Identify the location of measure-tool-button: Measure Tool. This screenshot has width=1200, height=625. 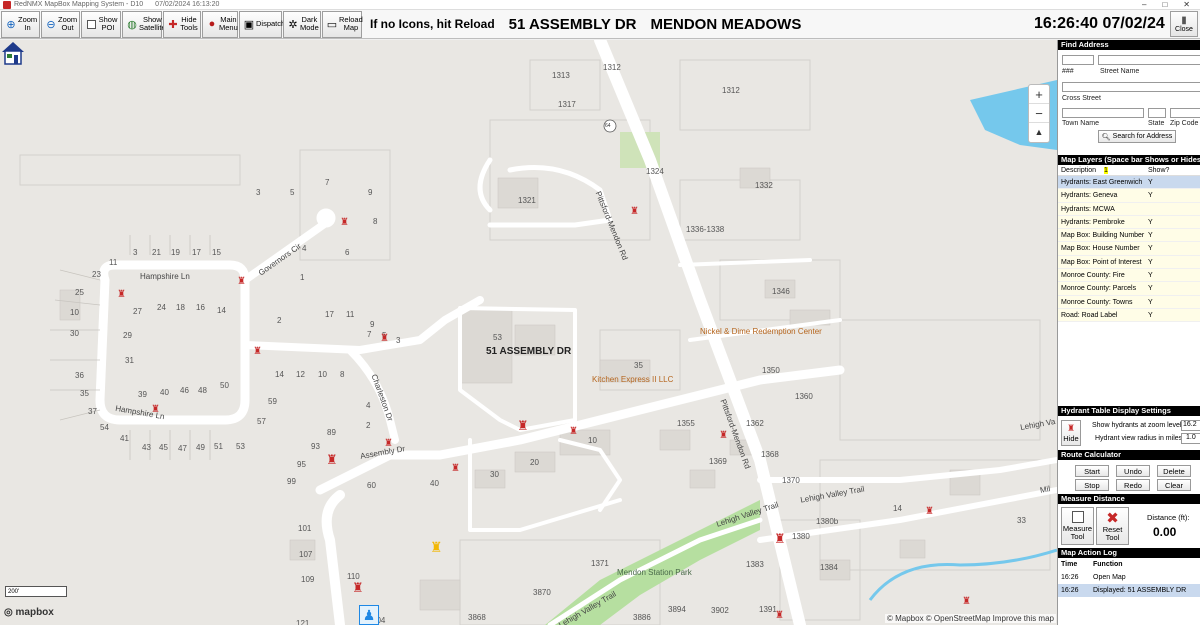
(1077, 526).